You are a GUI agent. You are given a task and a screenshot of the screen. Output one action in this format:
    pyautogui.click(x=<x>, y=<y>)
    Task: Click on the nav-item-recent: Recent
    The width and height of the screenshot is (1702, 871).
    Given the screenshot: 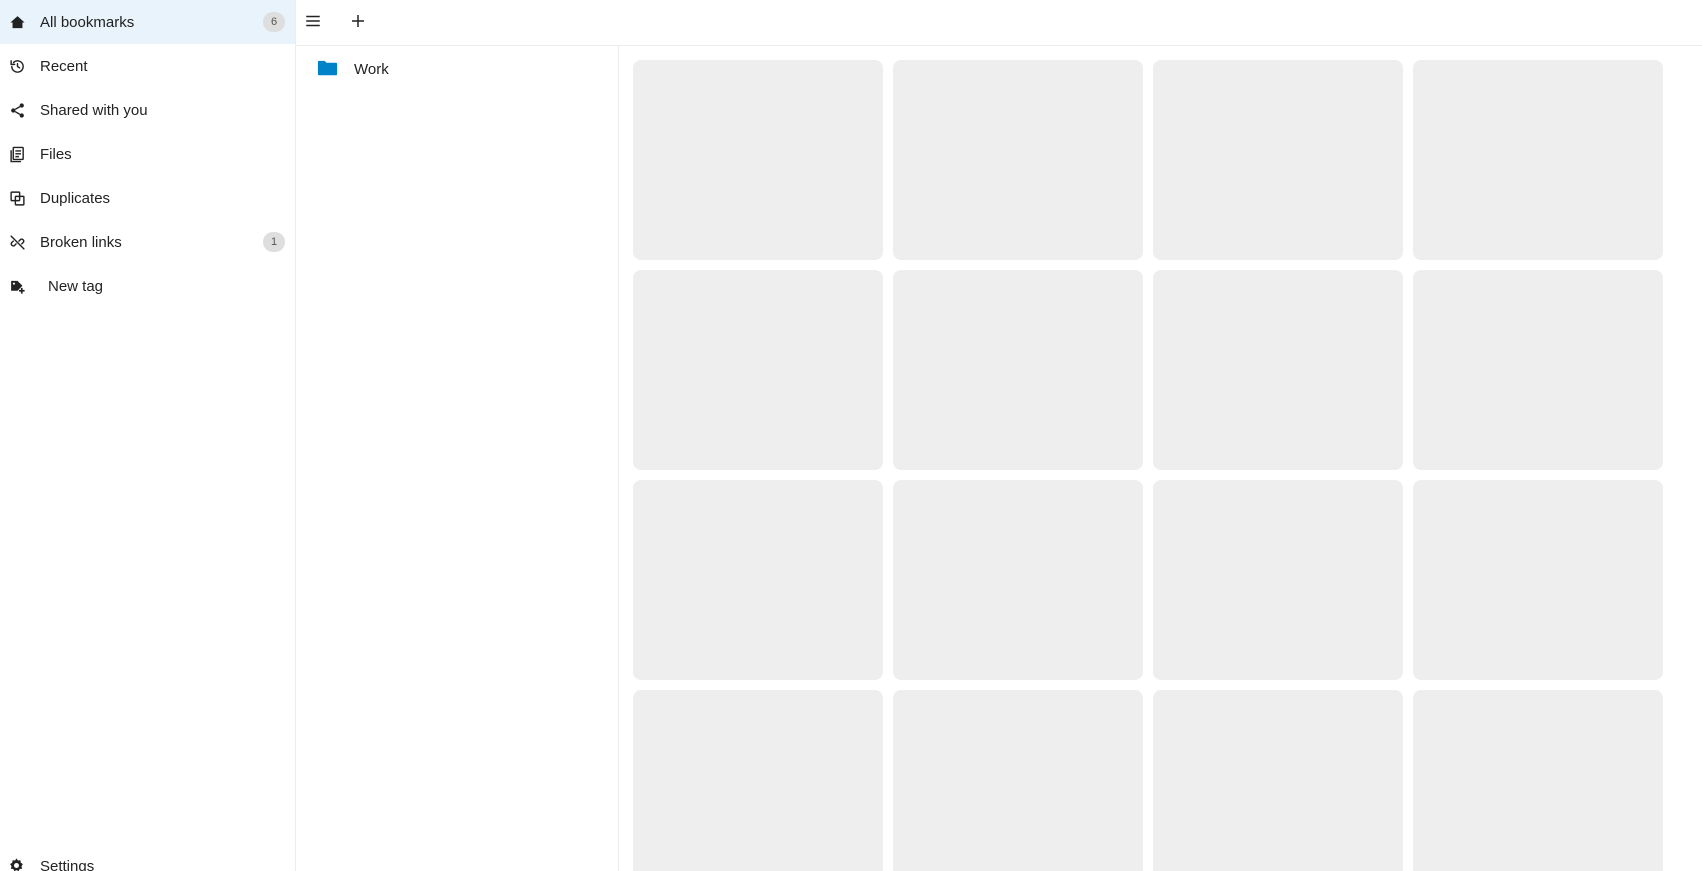 What is the action you would take?
    pyautogui.click(x=147, y=66)
    